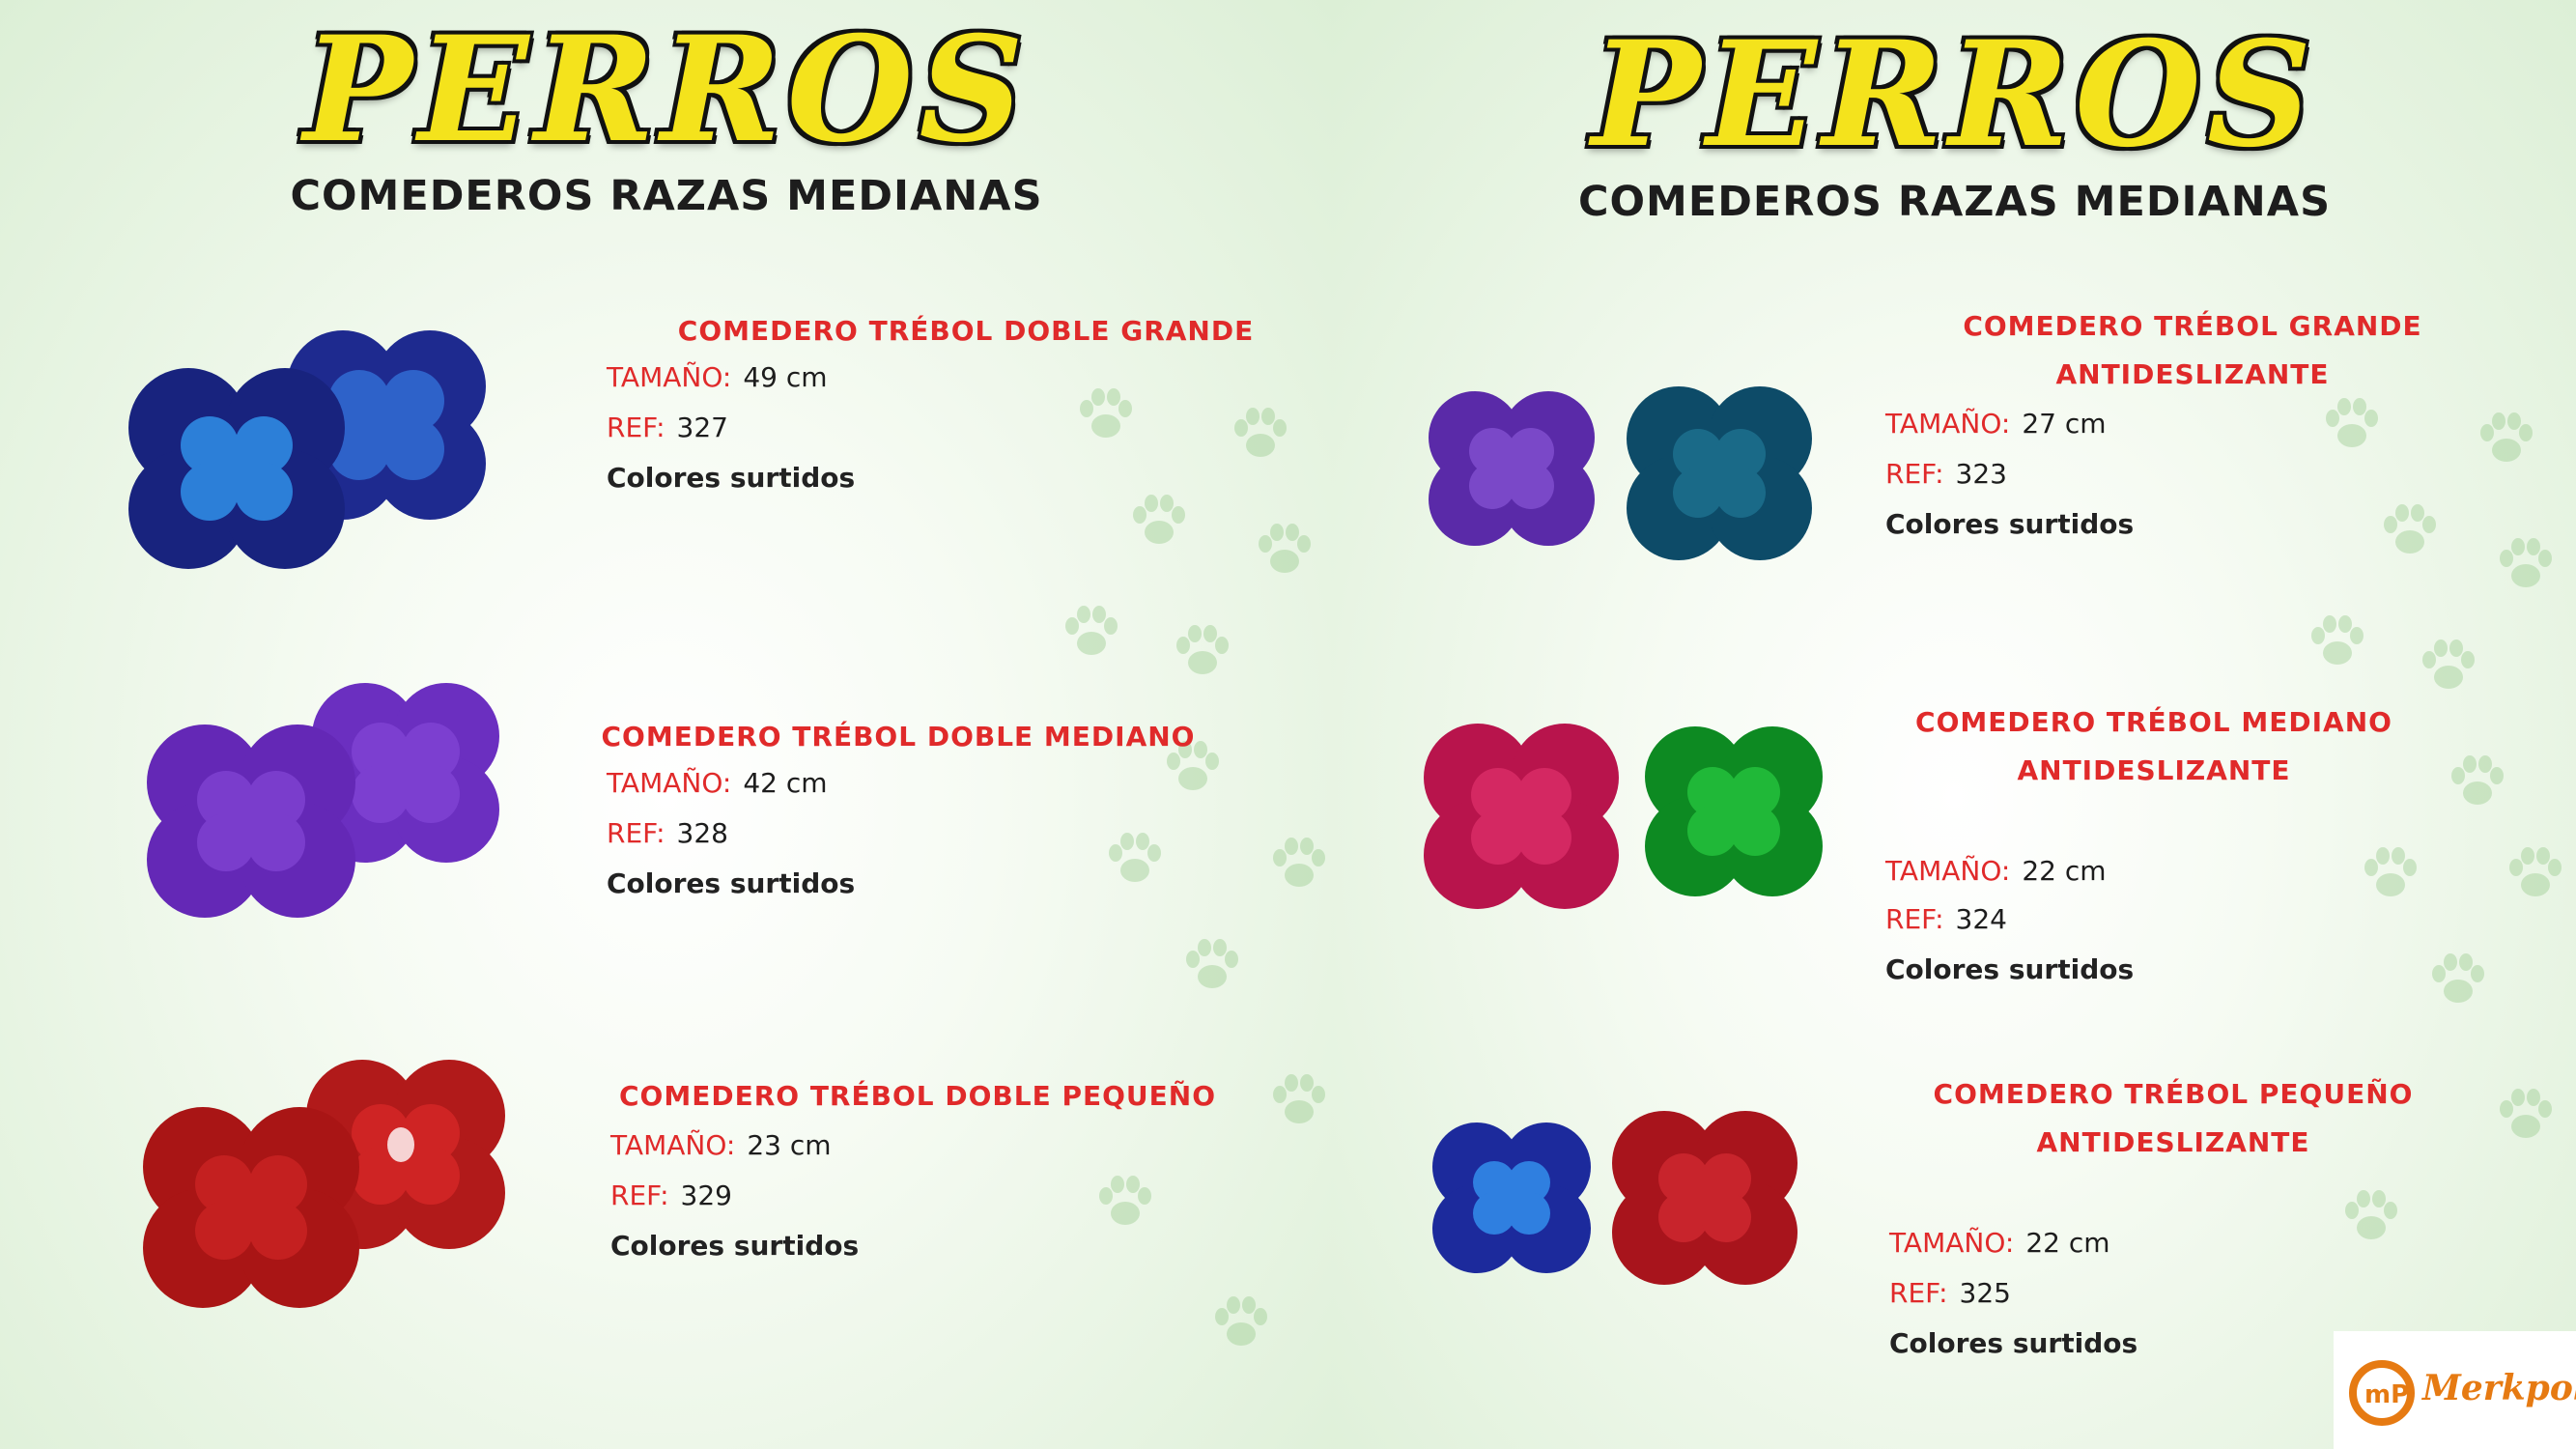 Image resolution: width=2576 pixels, height=1449 pixels. Describe the element at coordinates (667, 427) in the screenshot. I see `product-ref: REF: 327` at that location.